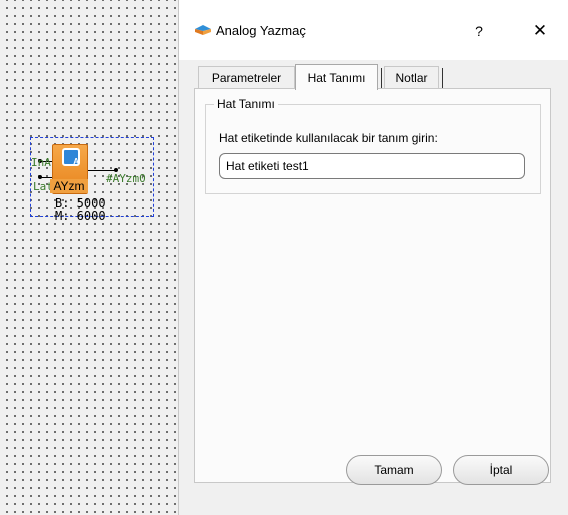 Image resolution: width=568 pixels, height=515 pixels. Describe the element at coordinates (411, 77) in the screenshot. I see `tab-notes: Notlar` at that location.